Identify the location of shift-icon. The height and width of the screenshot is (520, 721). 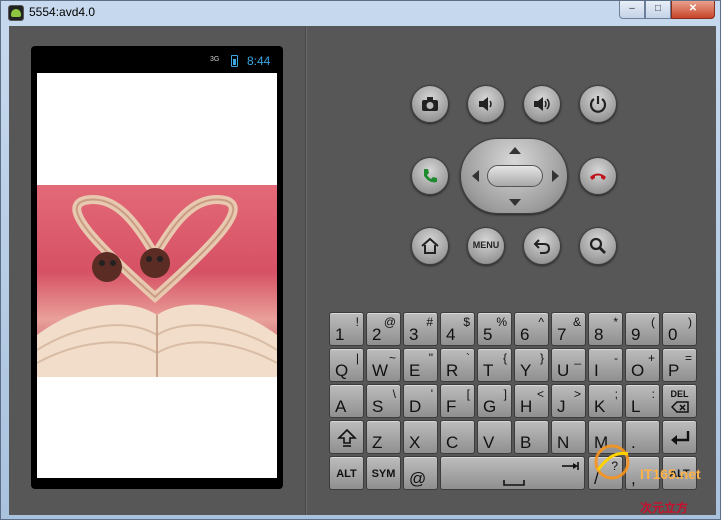
(347, 437).